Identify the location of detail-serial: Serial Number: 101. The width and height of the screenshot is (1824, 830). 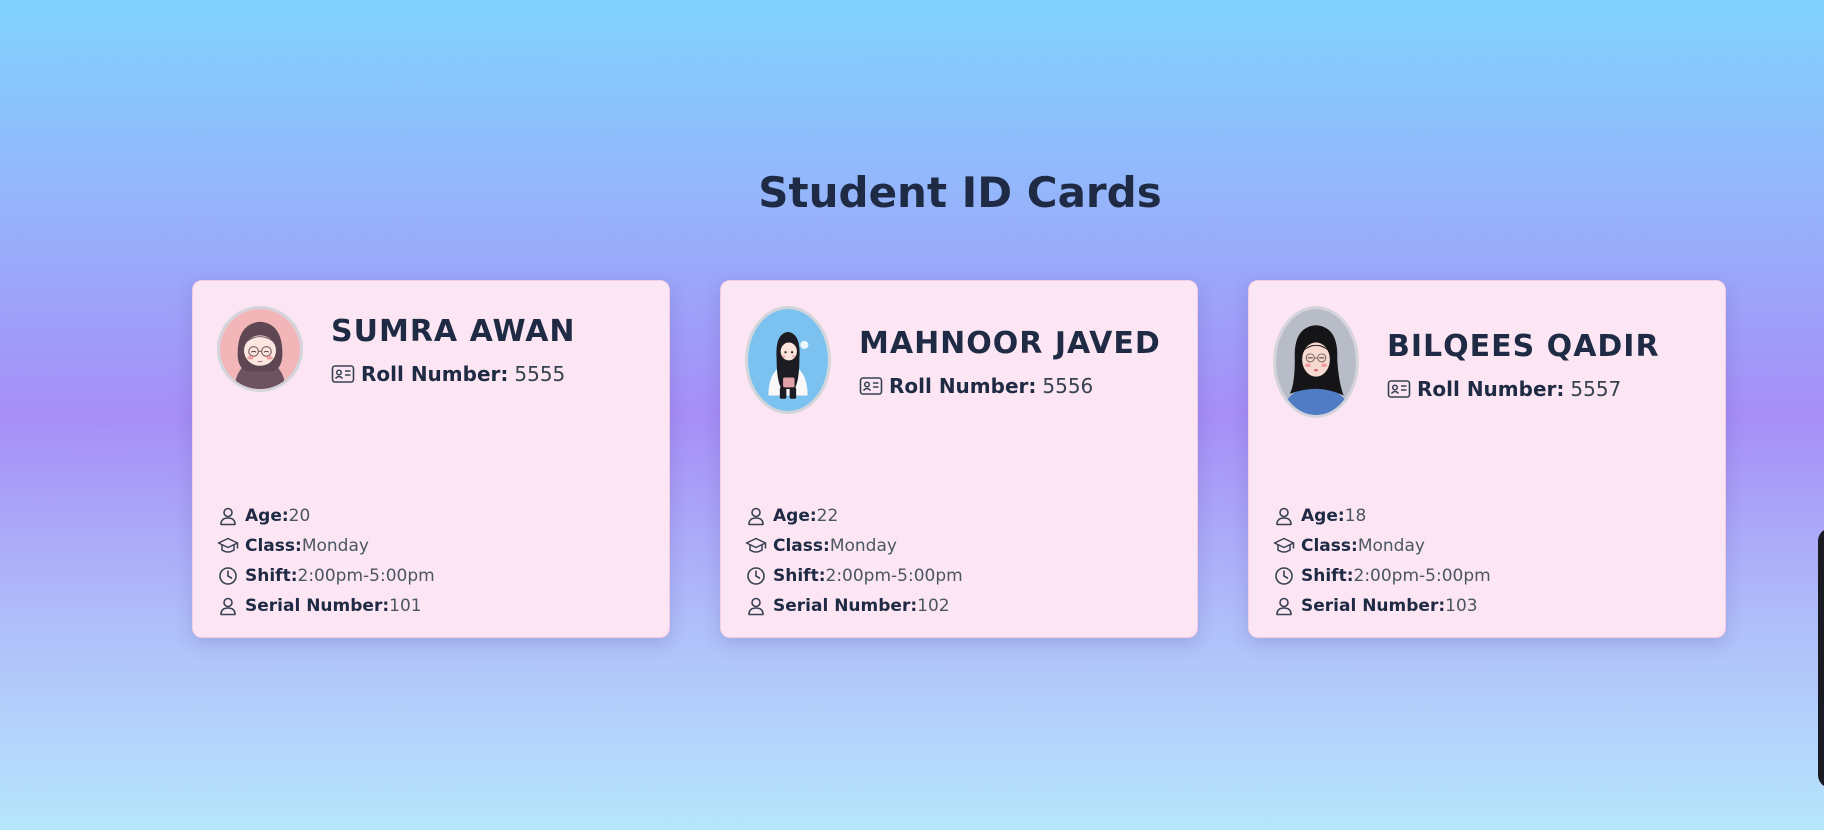
(427, 606).